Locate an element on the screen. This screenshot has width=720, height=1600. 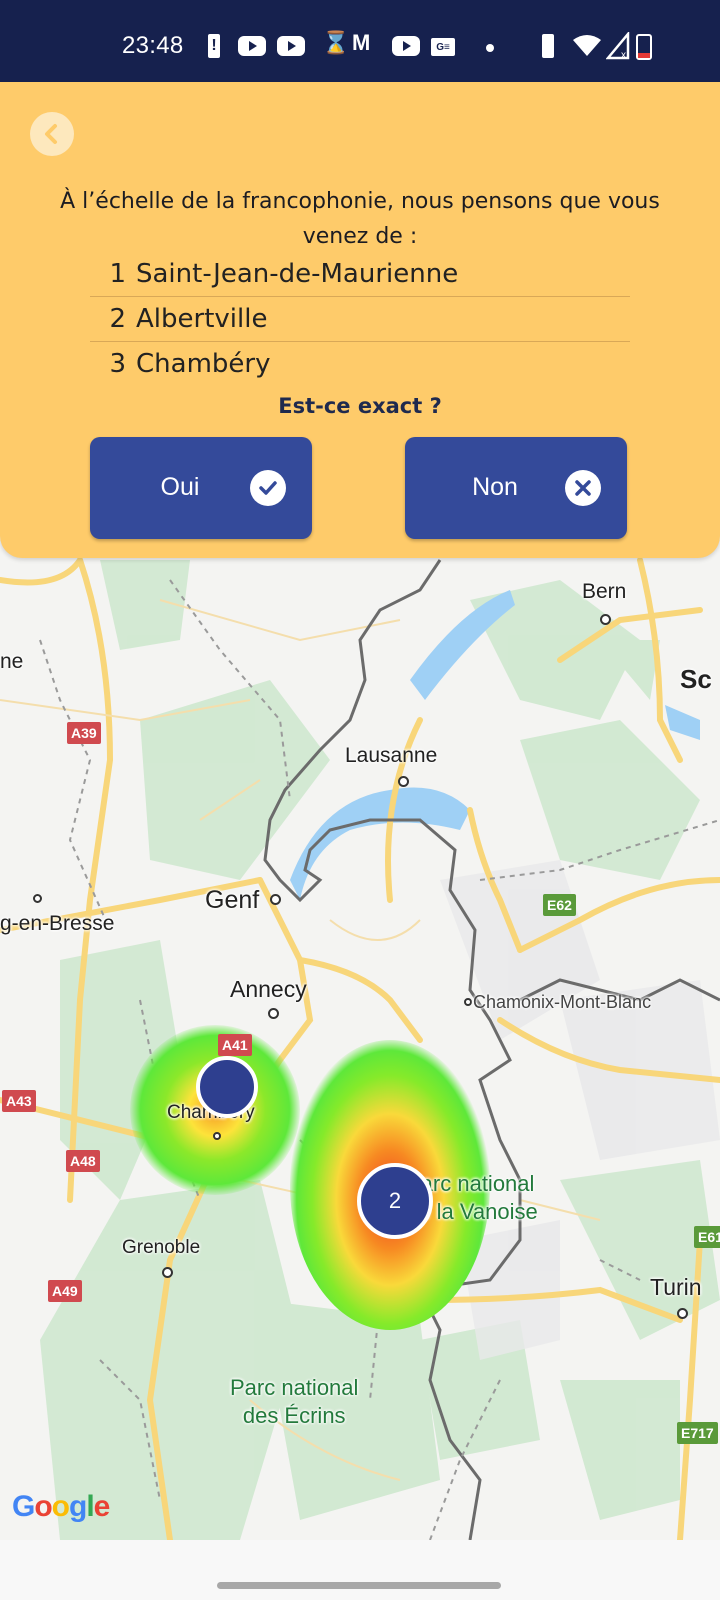
hourglass-icon: ⌛ is located at coordinates (336, 42).